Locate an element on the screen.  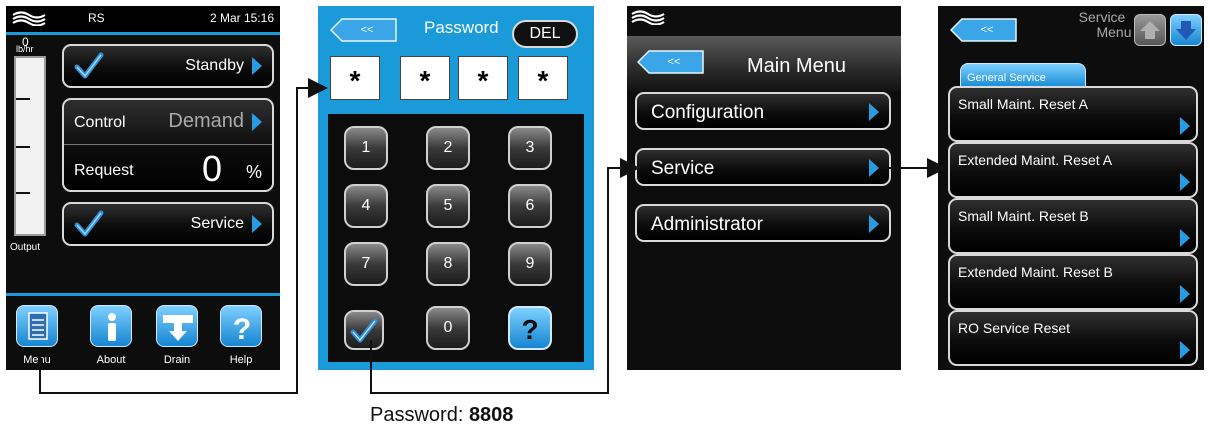
del-label: DEL is located at coordinates (545, 33).